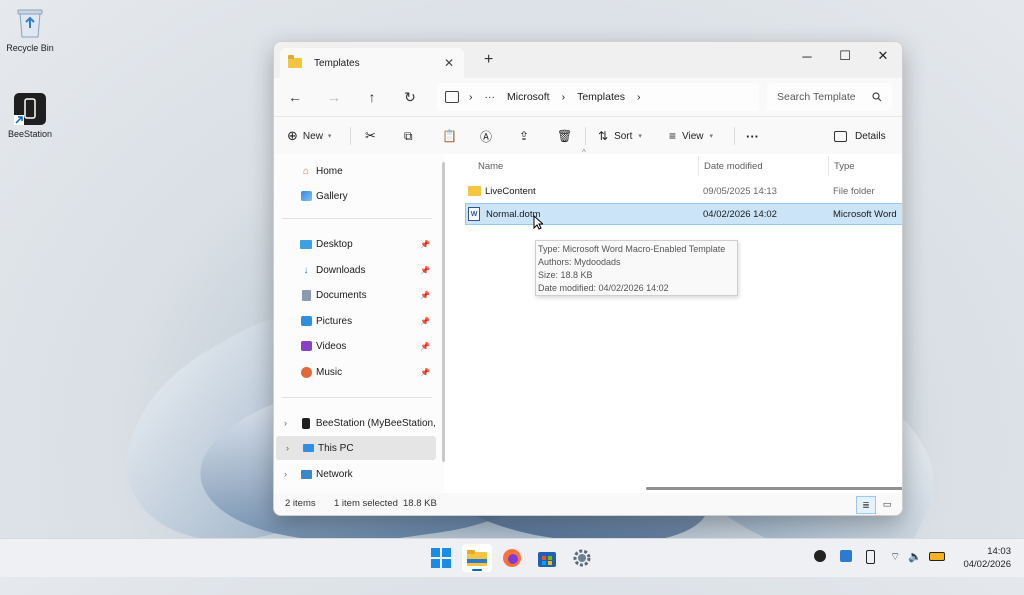 This screenshot has width=1024, height=595. Describe the element at coordinates (524, 136) in the screenshot. I see `share-icon: ⇪` at that location.